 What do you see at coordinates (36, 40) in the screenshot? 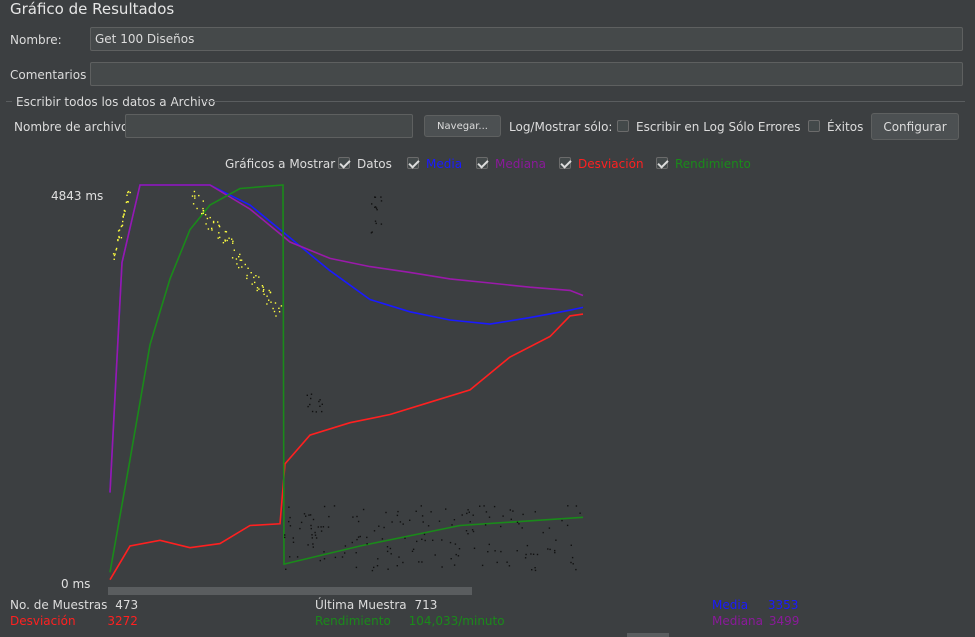
I see `name-label: Nombre:` at bounding box center [36, 40].